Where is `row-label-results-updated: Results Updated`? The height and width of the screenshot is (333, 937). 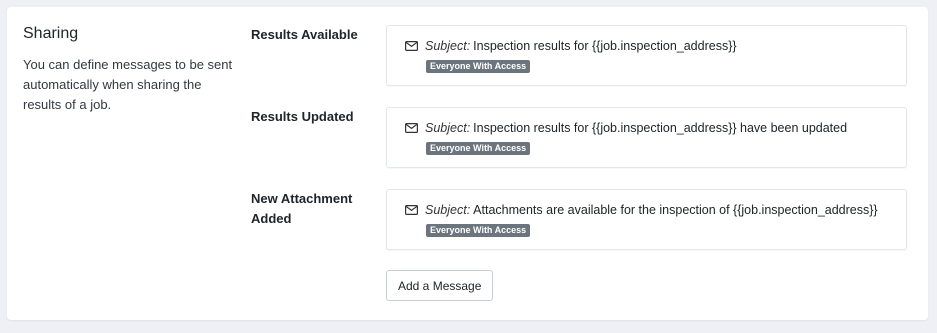 row-label-results-updated: Results Updated is located at coordinates (302, 116).